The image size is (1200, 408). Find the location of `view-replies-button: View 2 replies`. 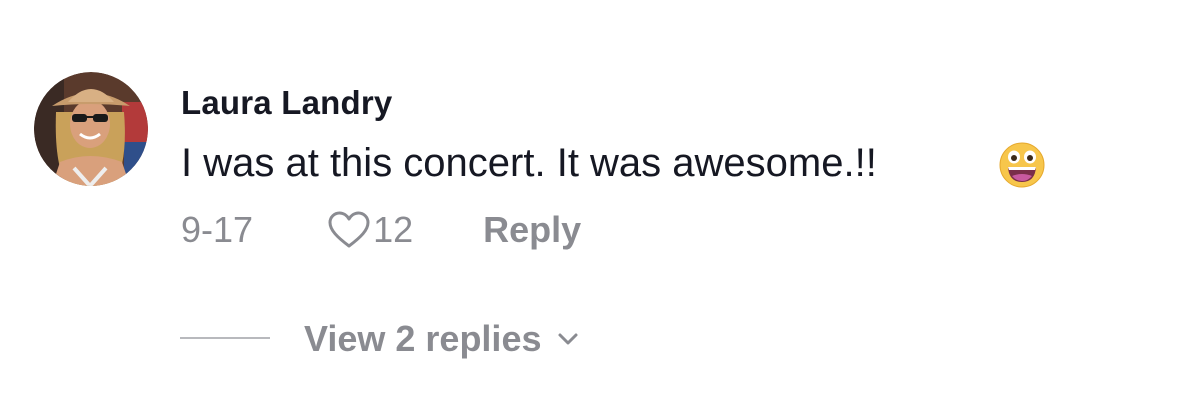

view-replies-button: View 2 replies is located at coordinates (441, 339).